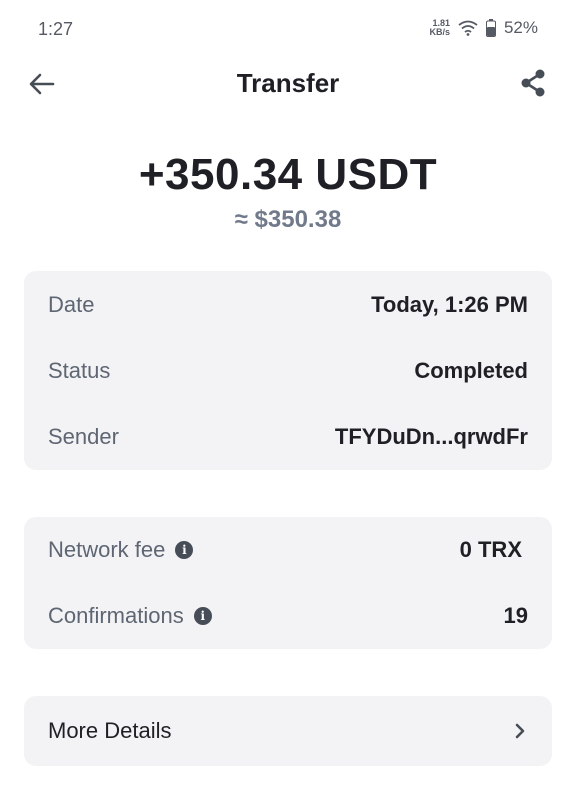 This screenshot has width=576, height=796. I want to click on confirmations-label: Confirmations, so click(116, 615).